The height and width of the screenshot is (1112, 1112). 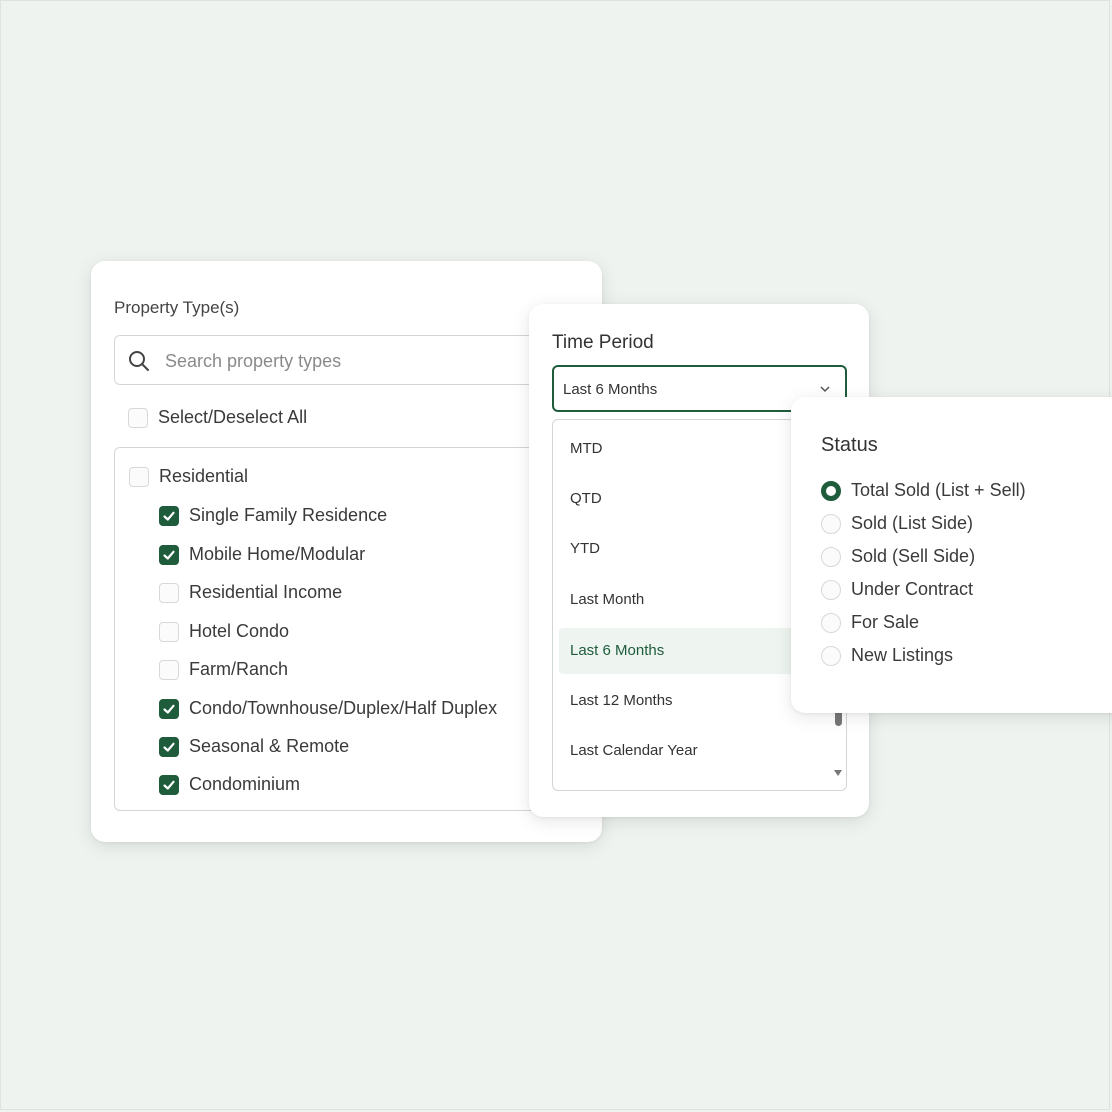 What do you see at coordinates (831, 490) in the screenshot?
I see `selected-radio` at bounding box center [831, 490].